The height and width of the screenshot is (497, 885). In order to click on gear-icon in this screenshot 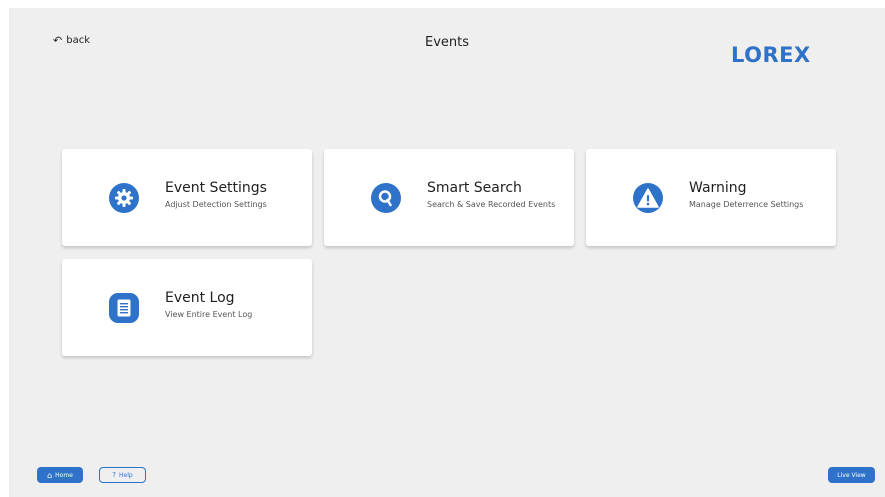, I will do `click(124, 198)`.